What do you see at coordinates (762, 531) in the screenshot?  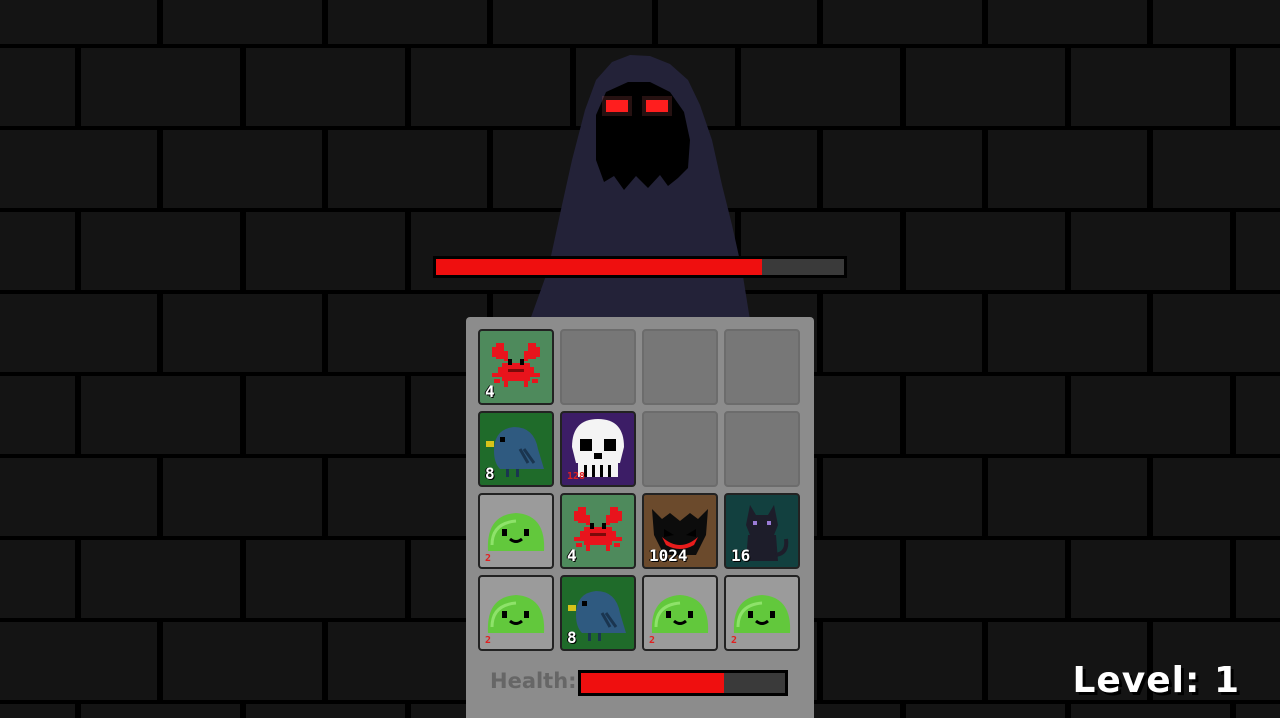 I see `tile-cat: 16` at bounding box center [762, 531].